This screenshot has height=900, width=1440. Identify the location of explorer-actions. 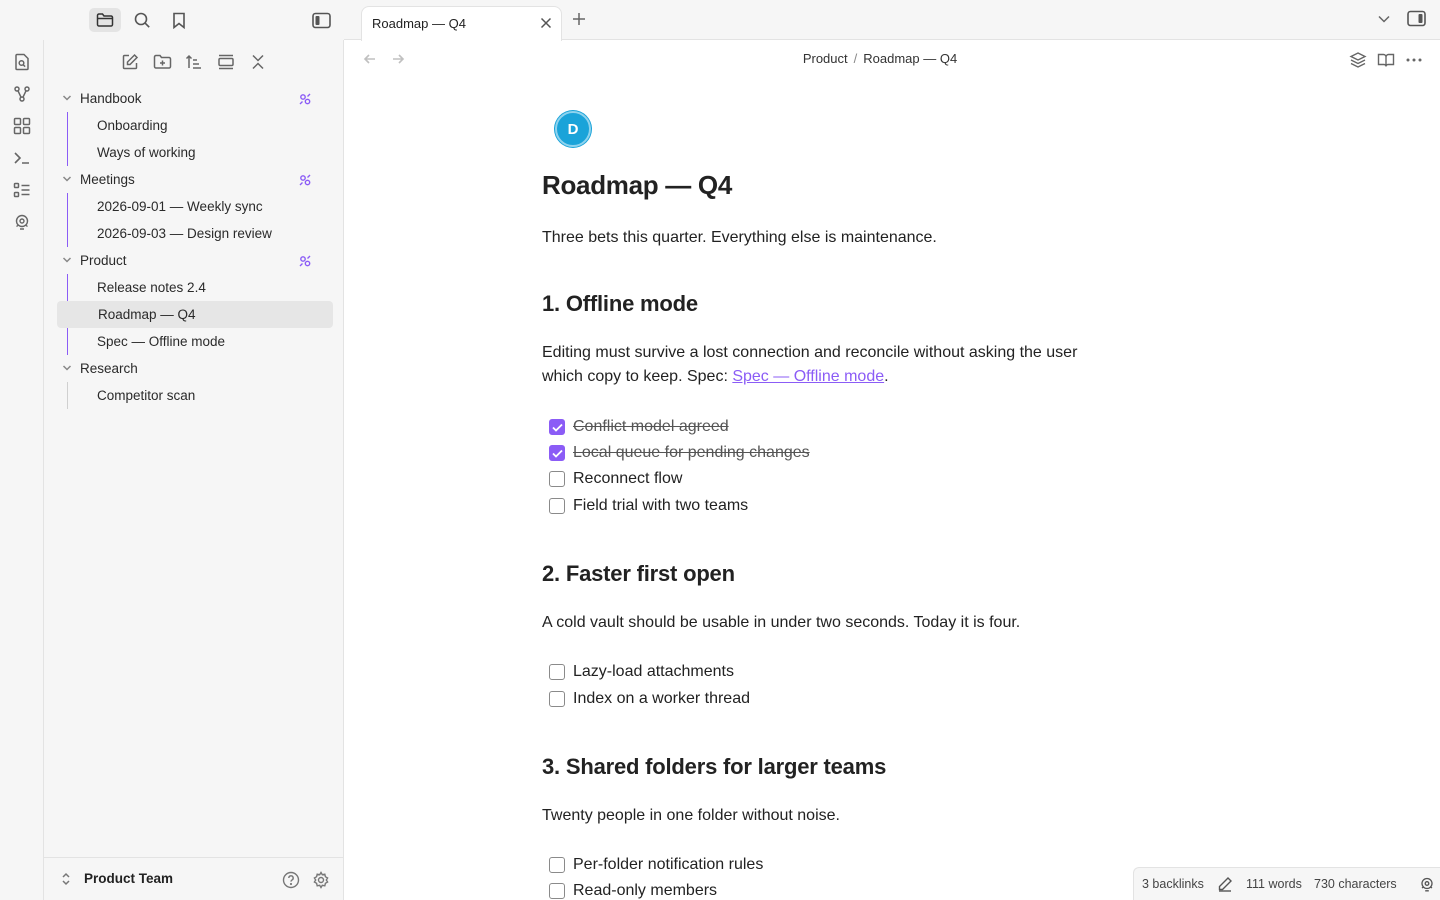
(194, 62).